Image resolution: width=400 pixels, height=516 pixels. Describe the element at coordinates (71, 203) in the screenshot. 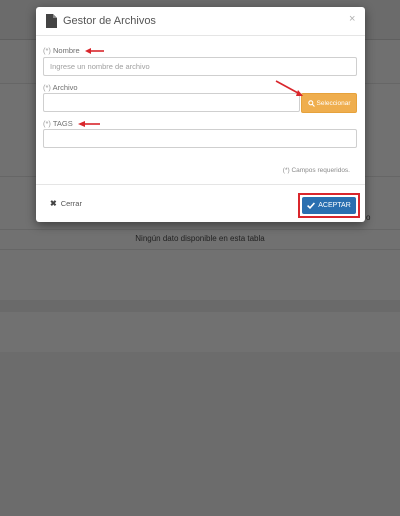

I see `close-button-label: Cerrar` at that location.